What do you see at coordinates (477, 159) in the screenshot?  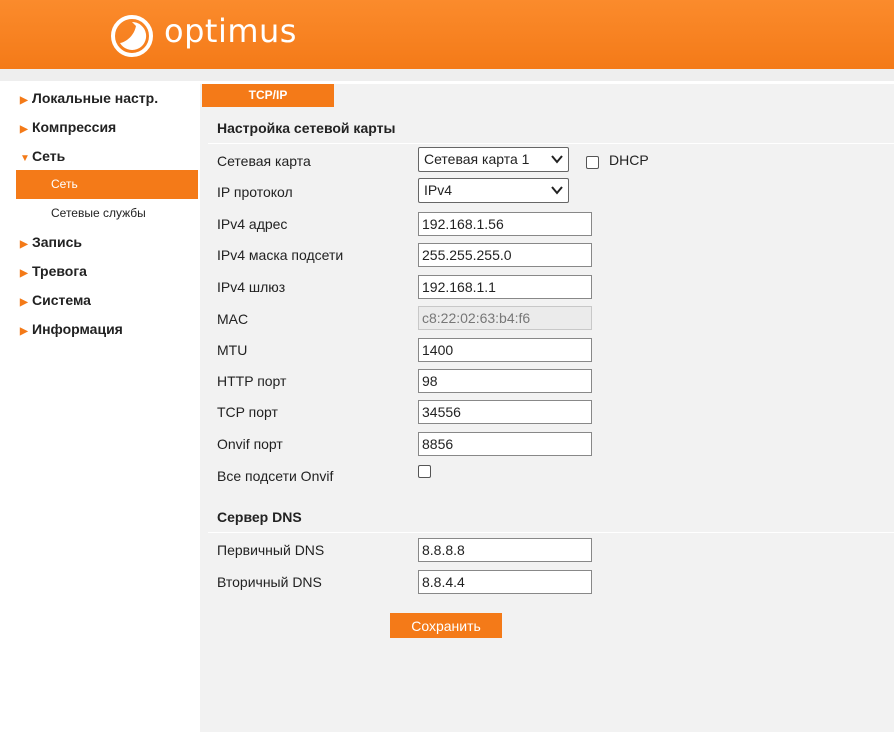 I see `network-card-value: Сетевая карта 1` at bounding box center [477, 159].